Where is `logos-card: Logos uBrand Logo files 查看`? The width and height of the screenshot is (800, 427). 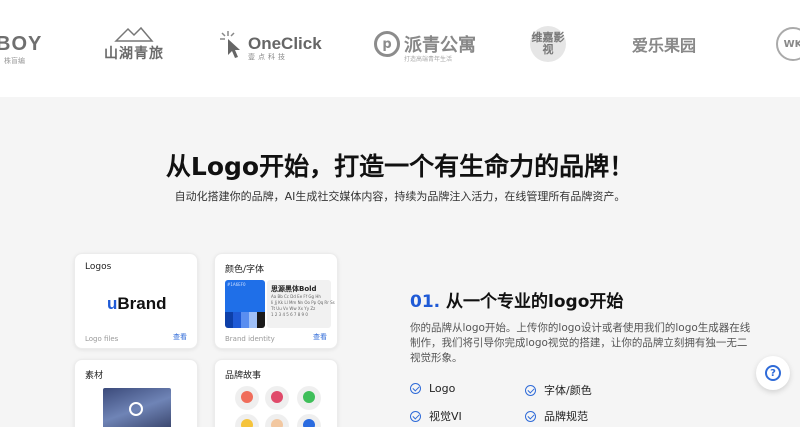 logos-card: Logos uBrand Logo files 查看 is located at coordinates (136, 301).